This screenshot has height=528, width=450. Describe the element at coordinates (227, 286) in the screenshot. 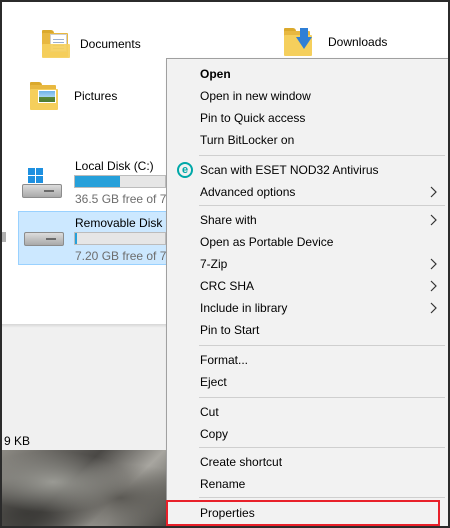

I see `menu-item-label: CRC SHA` at that location.